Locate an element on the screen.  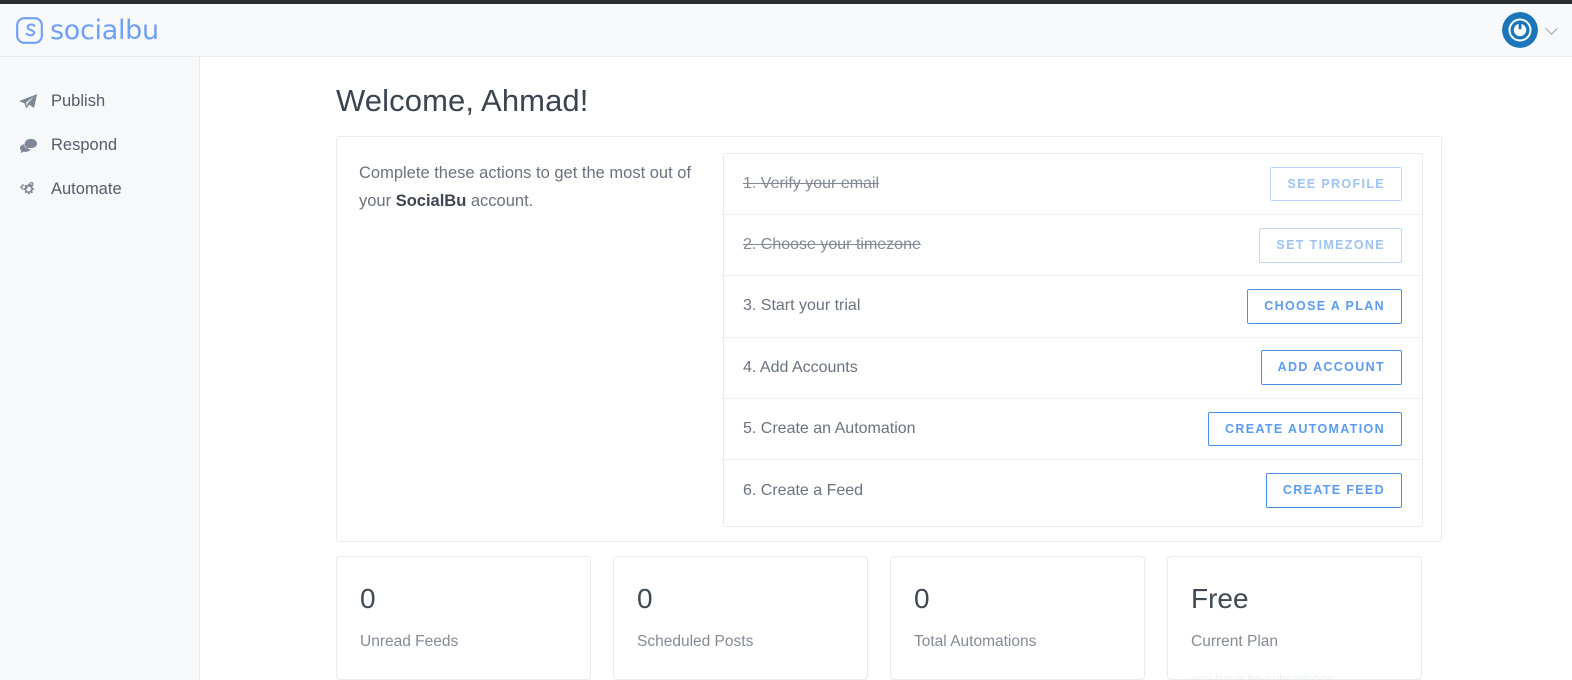
step-label: 2. Choose your timezone is located at coordinates (832, 245).